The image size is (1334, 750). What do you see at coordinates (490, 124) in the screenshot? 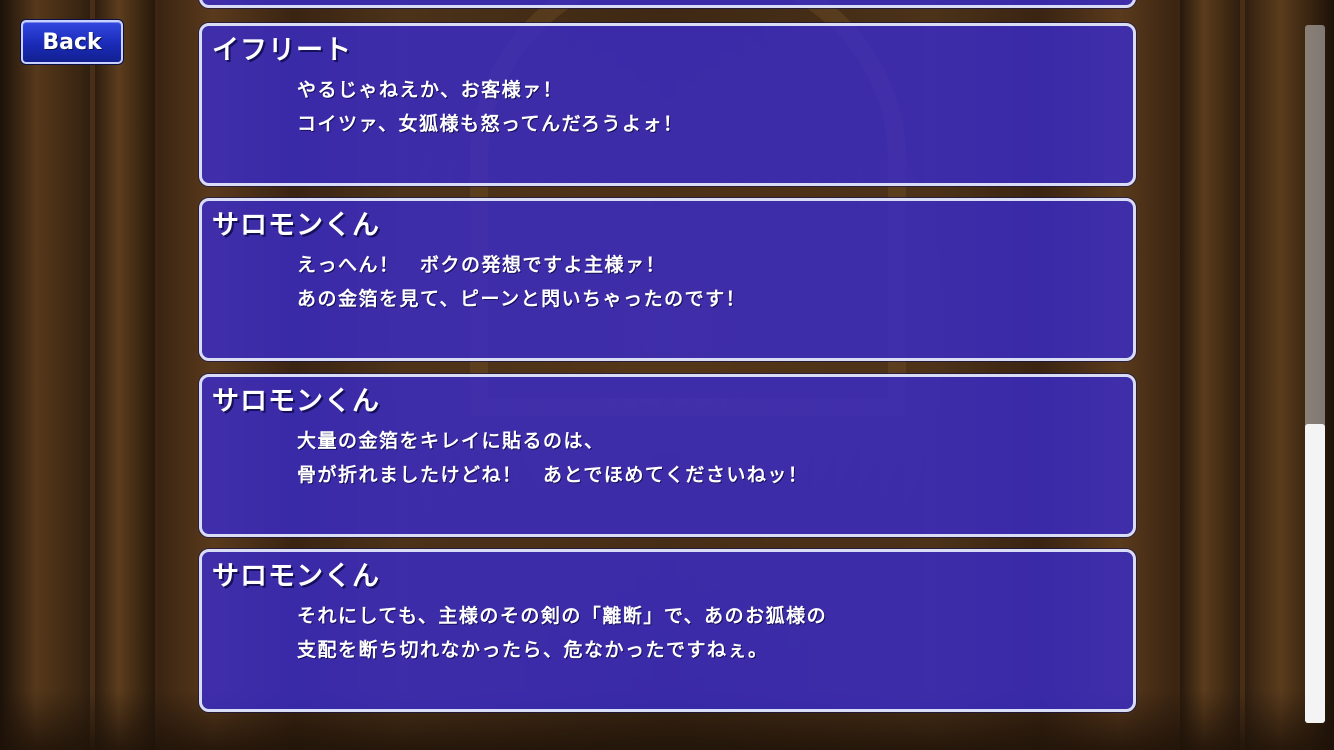
I see `dialogue-line: コイツァ、女狐様も怒ってんだろうよォ！` at bounding box center [490, 124].